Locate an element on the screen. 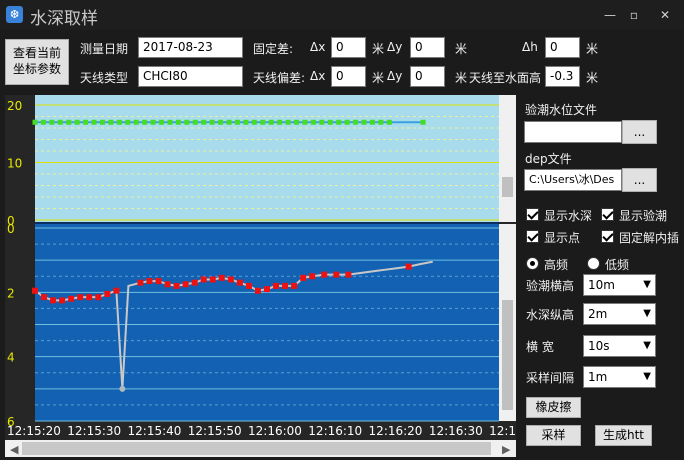 This screenshot has width=684, height=460. show-points-checkbox is located at coordinates (532, 236).